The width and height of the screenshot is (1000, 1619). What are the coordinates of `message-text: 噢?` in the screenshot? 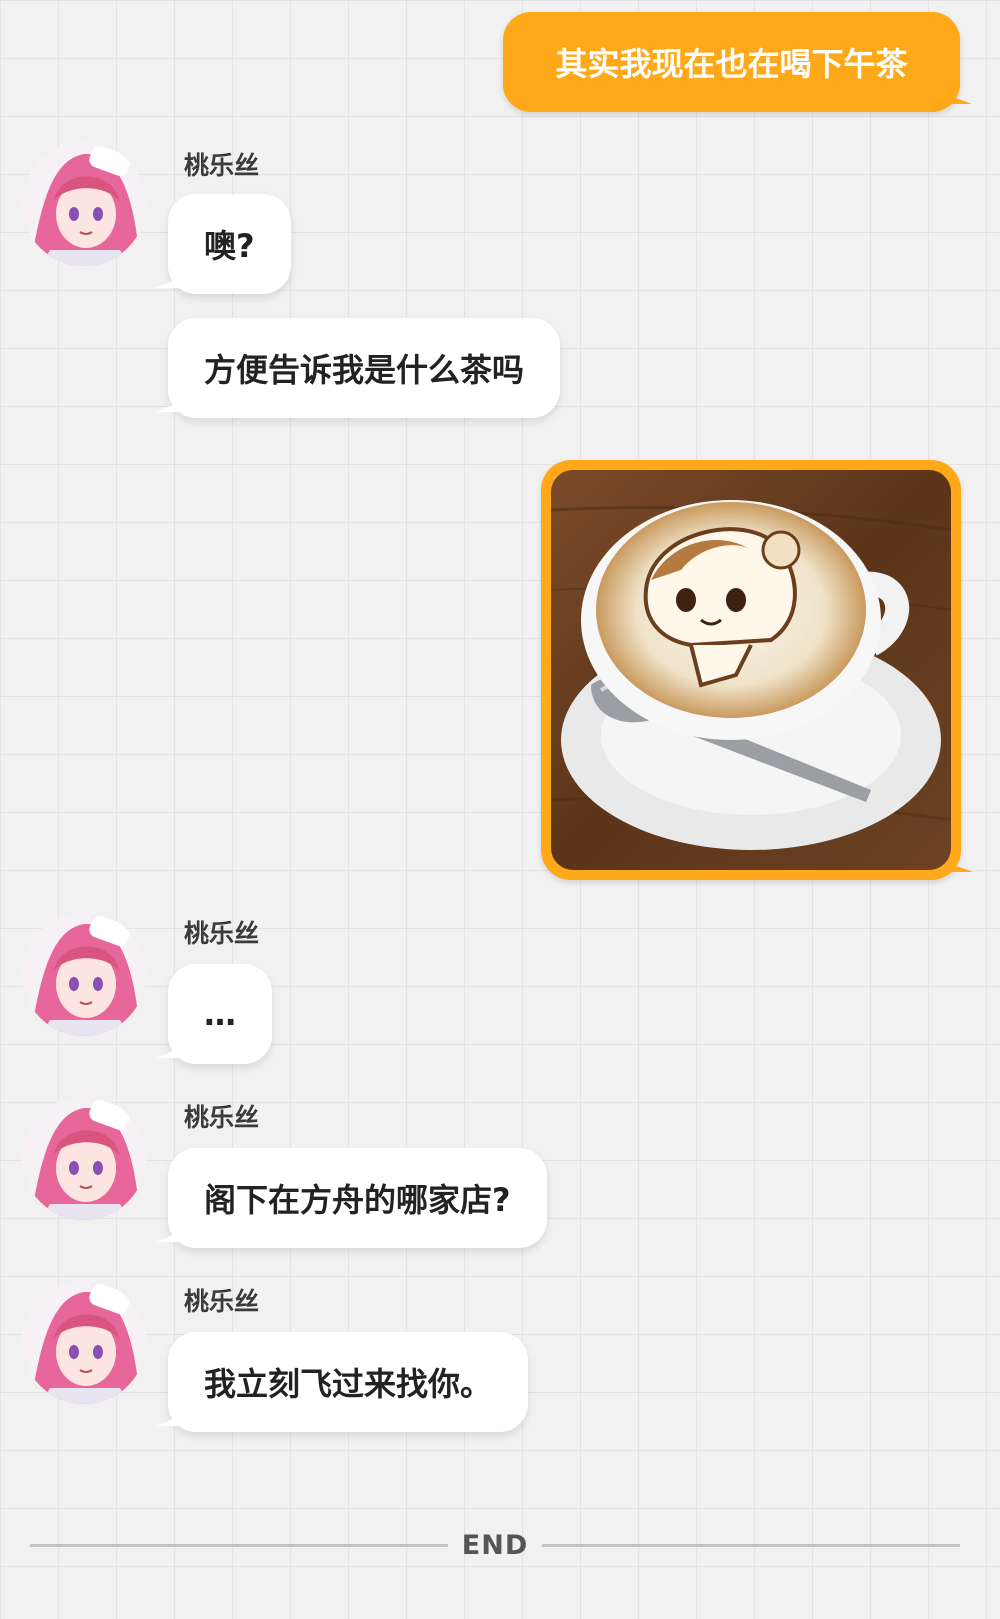 It's located at (229, 246).